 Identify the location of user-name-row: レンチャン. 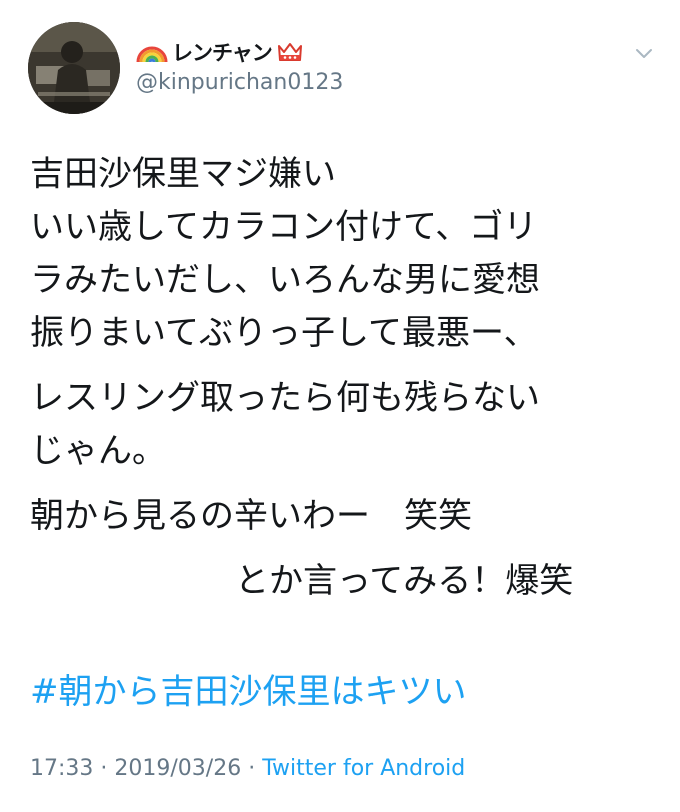
(220, 52).